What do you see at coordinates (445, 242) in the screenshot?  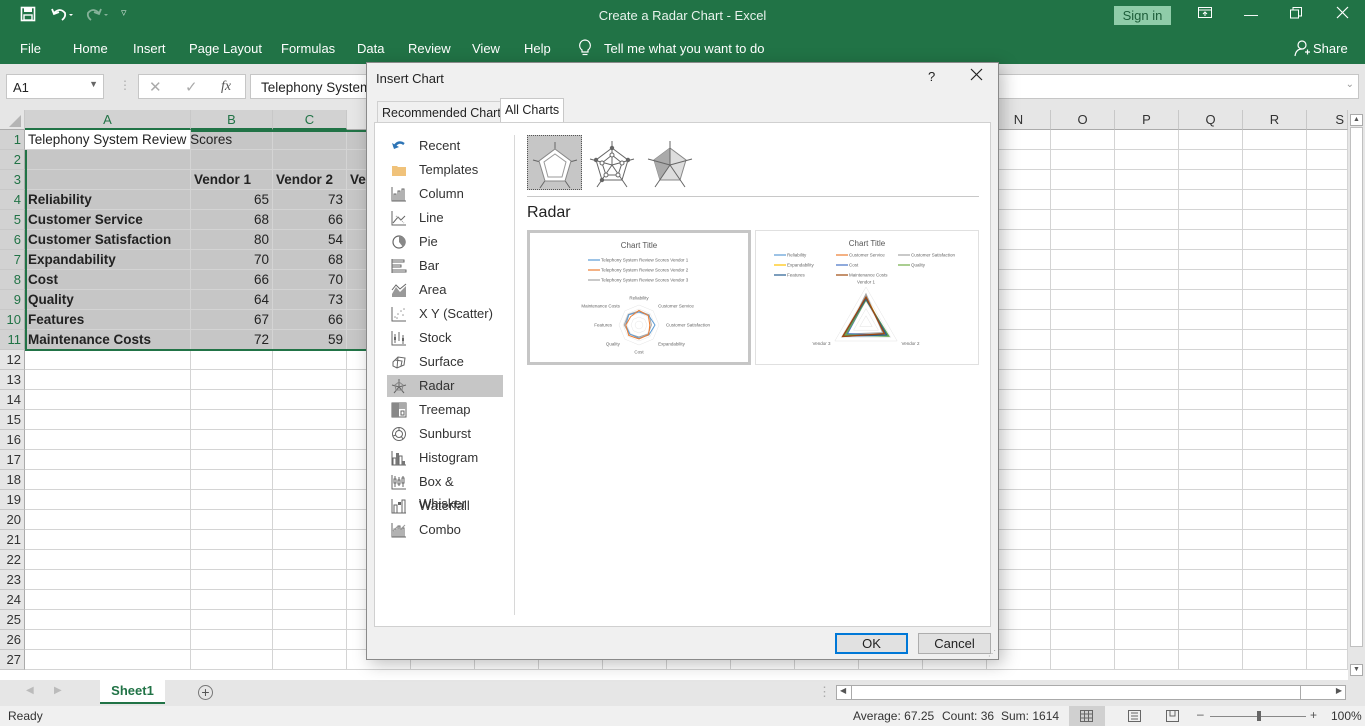 I see `category-pie: Pie` at bounding box center [445, 242].